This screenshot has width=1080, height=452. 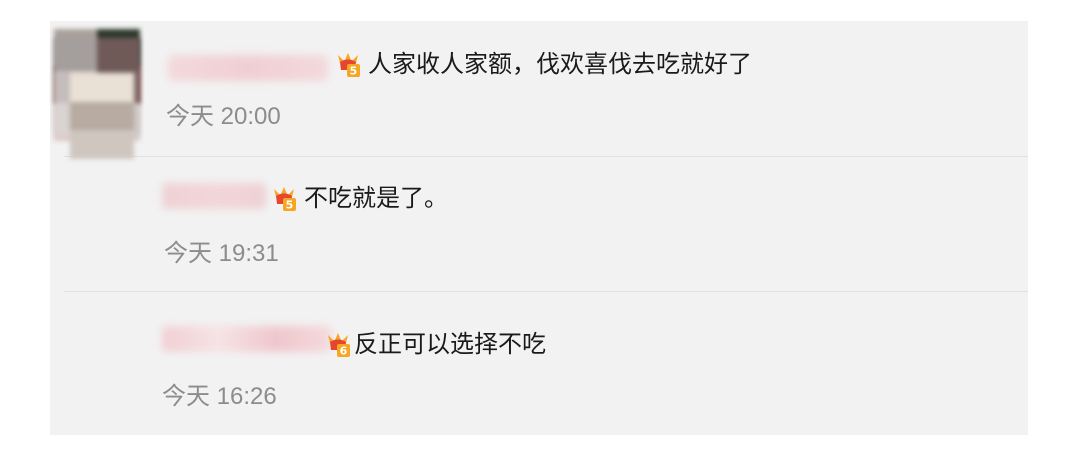 What do you see at coordinates (450, 344) in the screenshot?
I see `comment-text: 反正可以选择不吃` at bounding box center [450, 344].